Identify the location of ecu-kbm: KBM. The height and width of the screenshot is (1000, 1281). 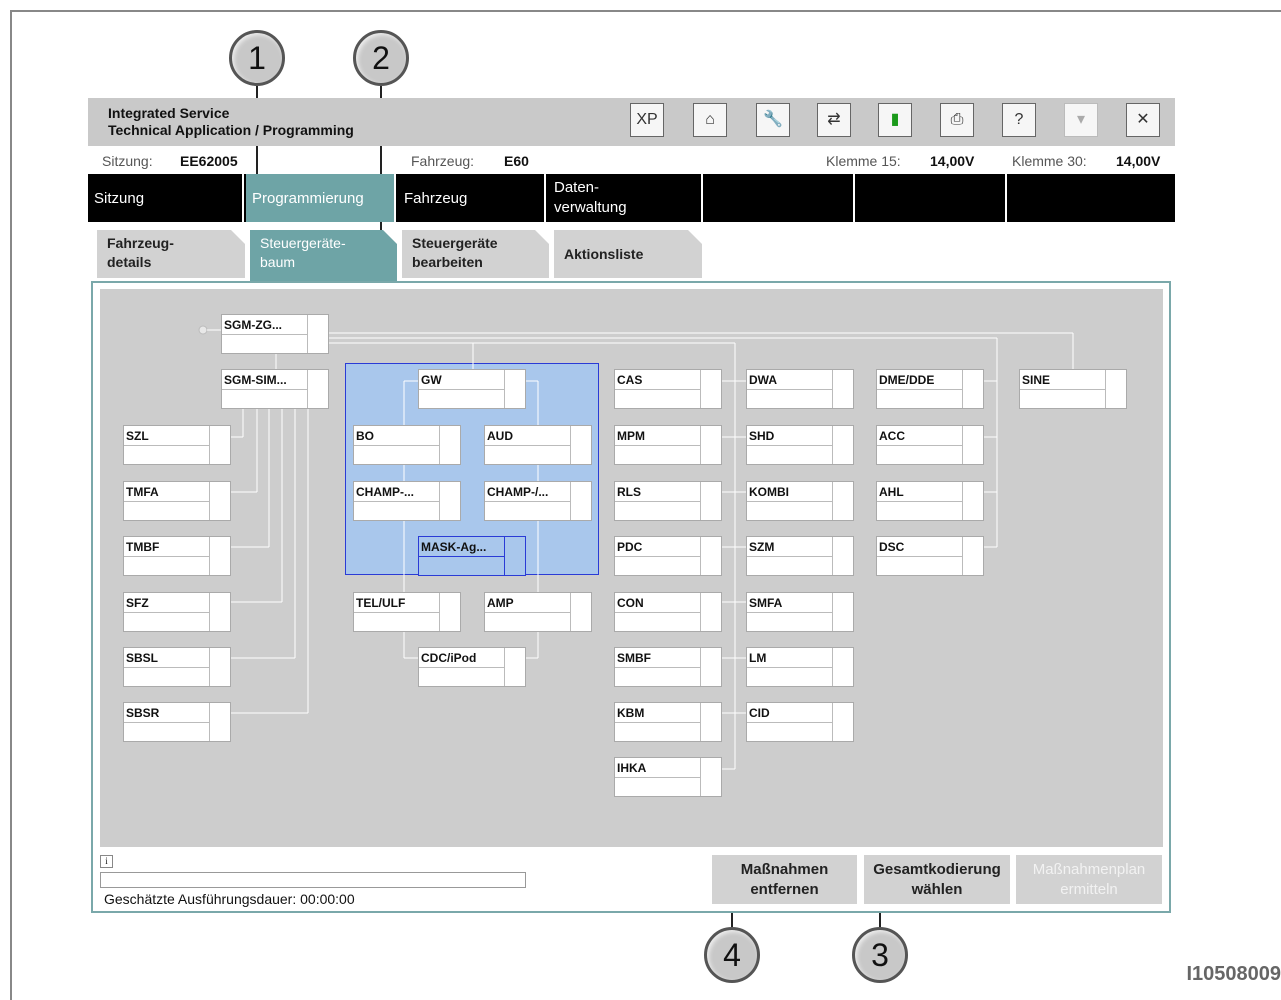
(668, 722).